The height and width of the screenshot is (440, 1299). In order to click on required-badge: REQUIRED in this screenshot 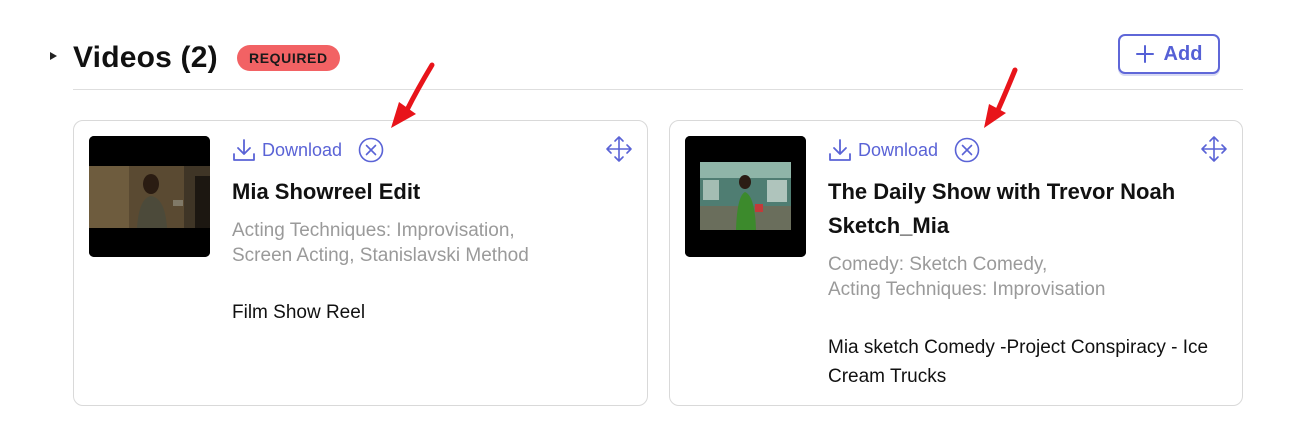, I will do `click(288, 58)`.